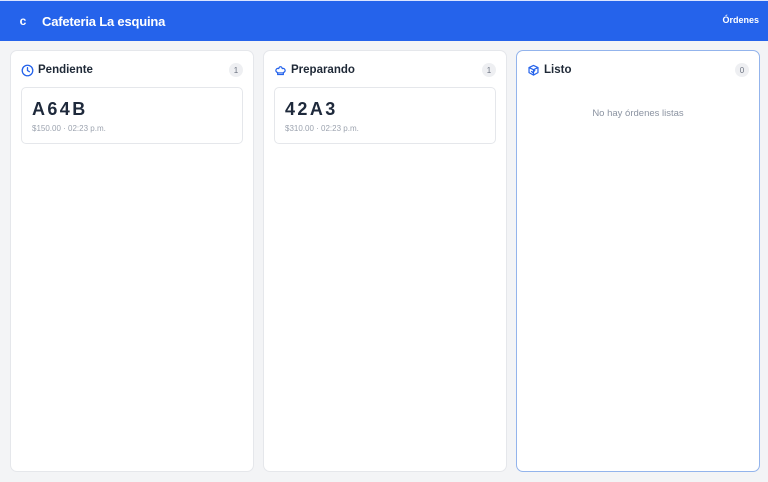 Image resolution: width=768 pixels, height=482 pixels. I want to click on top-bar: c Cafeteria La esquina Órdenes, so click(384, 20).